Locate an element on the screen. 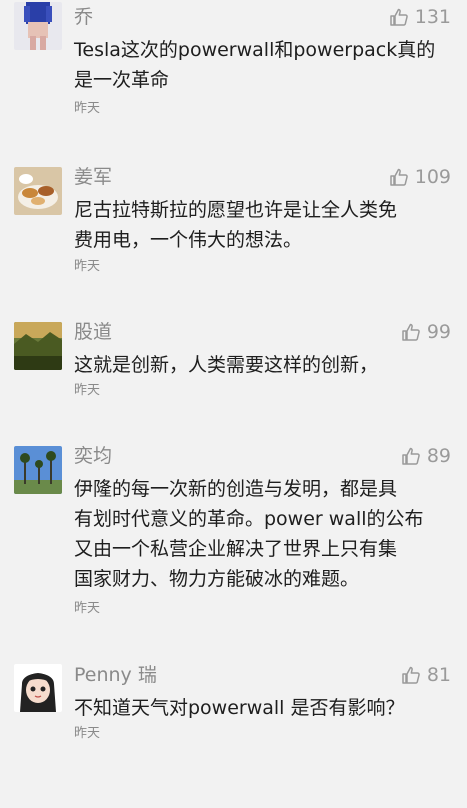 The height and width of the screenshot is (808, 467). comment-text: 尼古拉特斯拉的愿望也许是让全人类免 费用电，一个伟大的想法。 is located at coordinates (263, 225).